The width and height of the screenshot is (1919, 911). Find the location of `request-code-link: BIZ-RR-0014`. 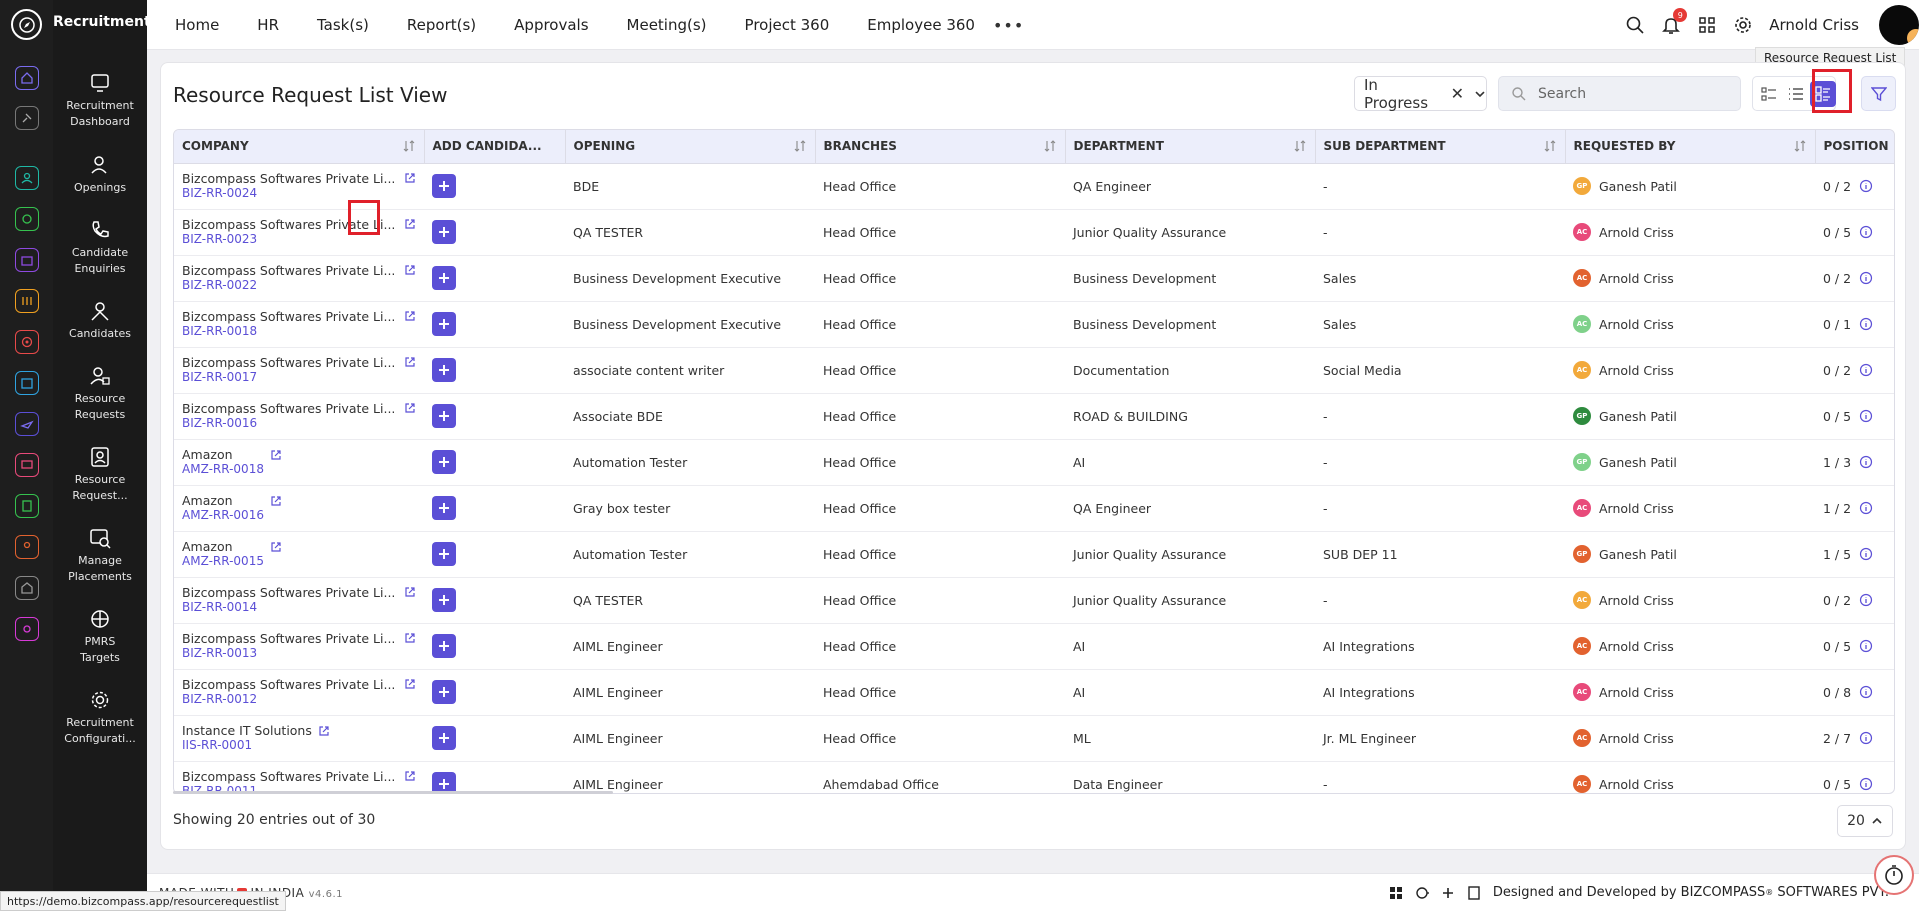

request-code-link: BIZ-RR-0014 is located at coordinates (288, 607).